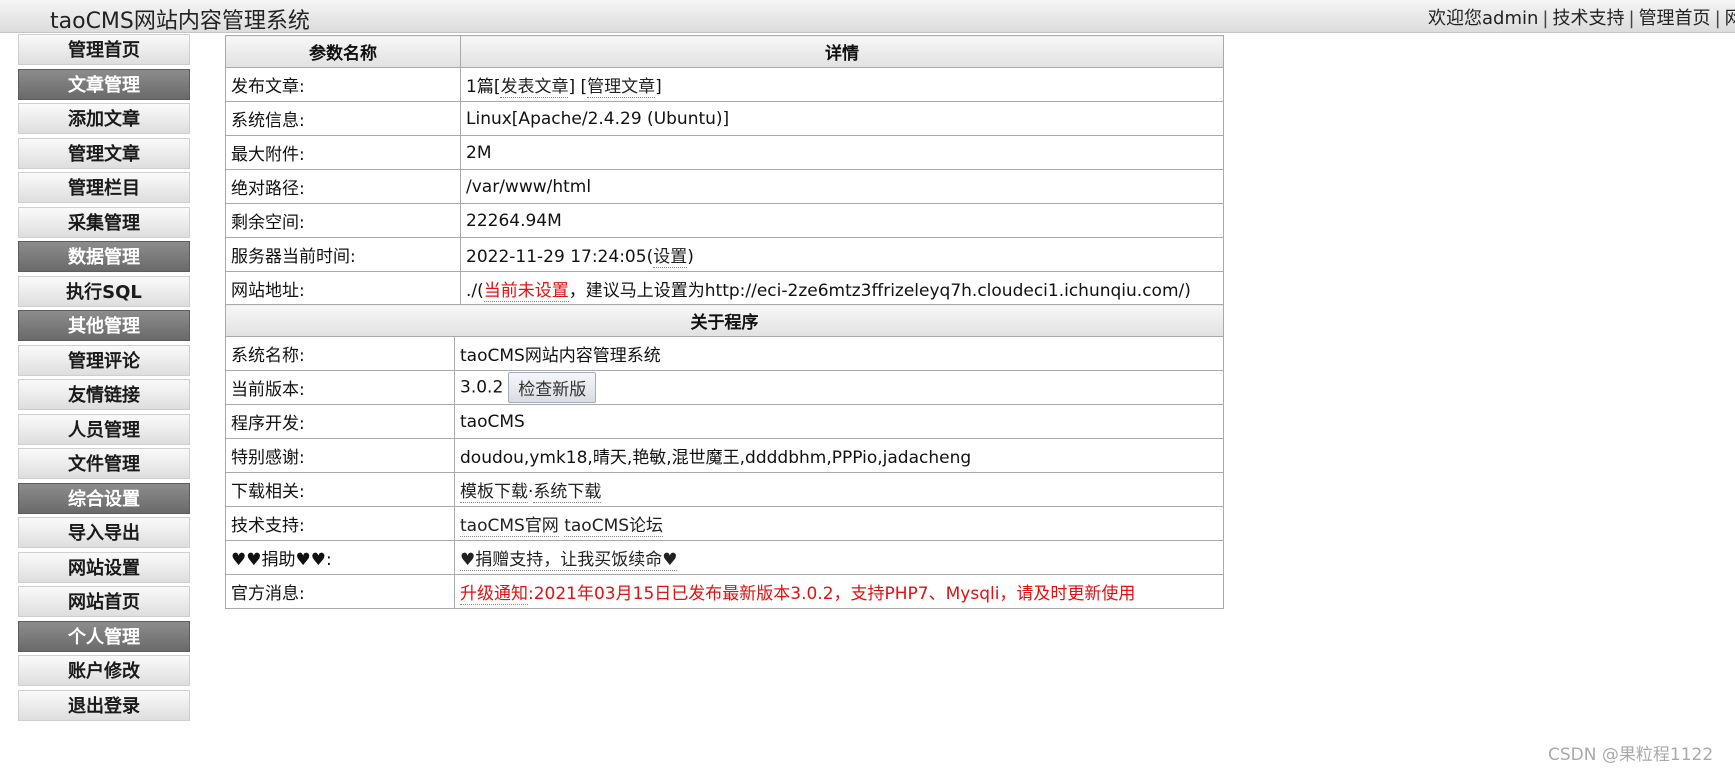 The height and width of the screenshot is (769, 1735). Describe the element at coordinates (839, 489) in the screenshot. I see `about-value: 模板下载·系统下载` at that location.